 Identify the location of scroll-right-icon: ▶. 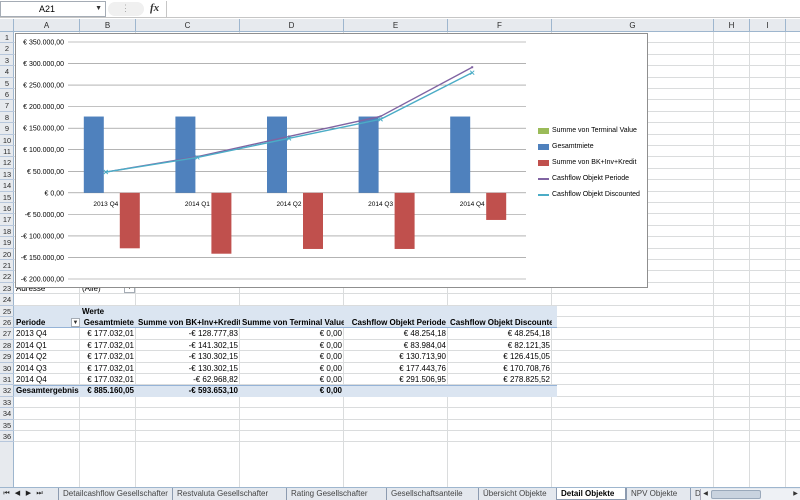
(795, 494).